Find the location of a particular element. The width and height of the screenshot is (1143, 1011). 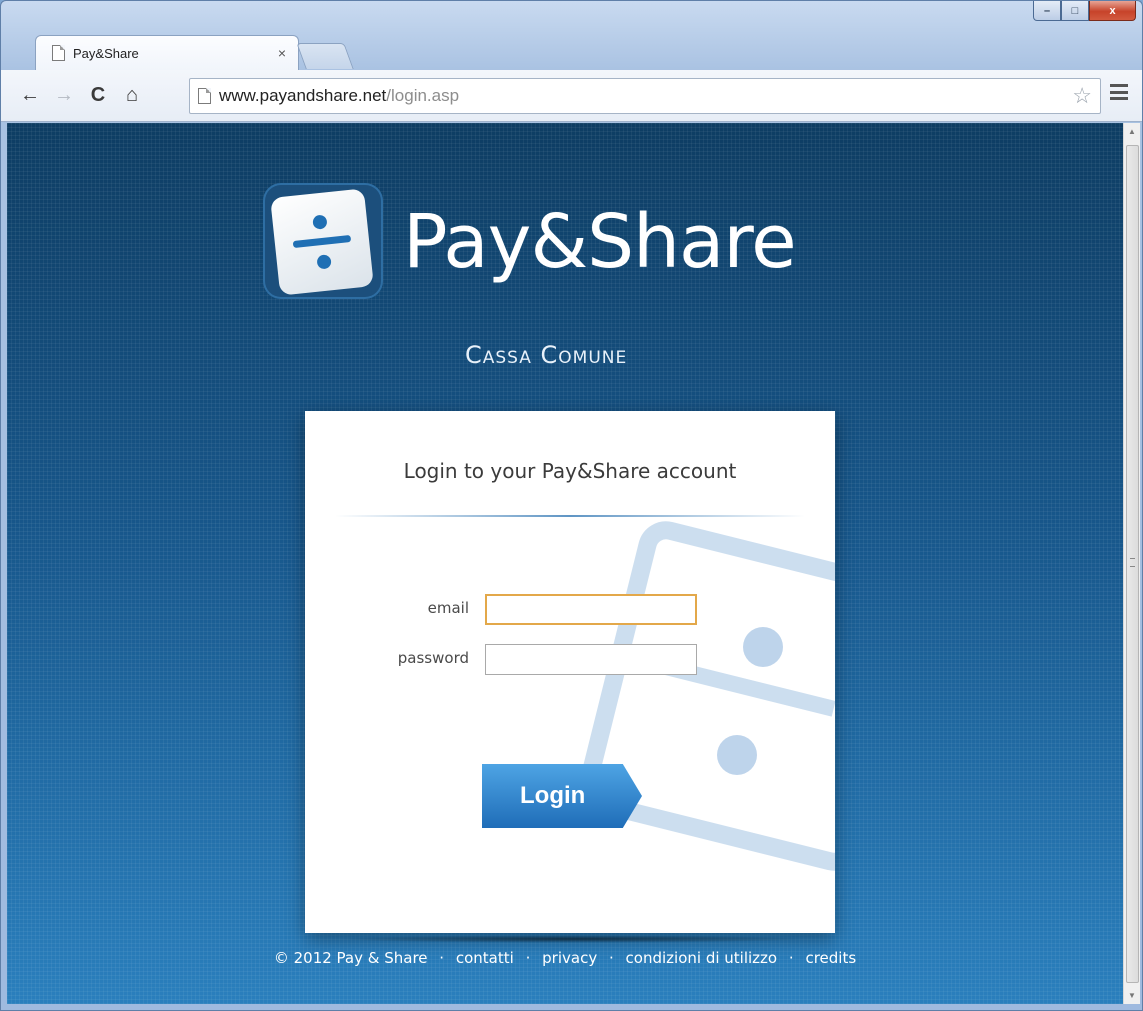

window-controls: – □ x is located at coordinates (1084, 11).